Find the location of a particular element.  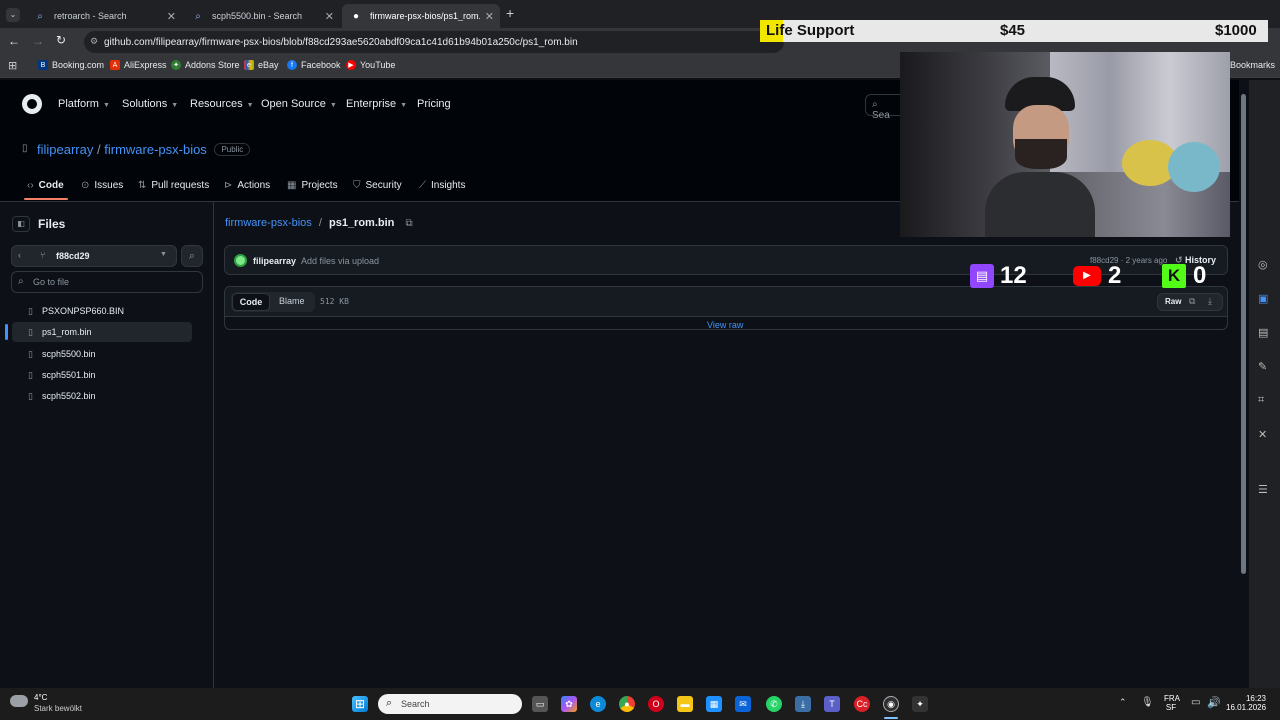

commit-message: Add files via upload is located at coordinates (340, 261).